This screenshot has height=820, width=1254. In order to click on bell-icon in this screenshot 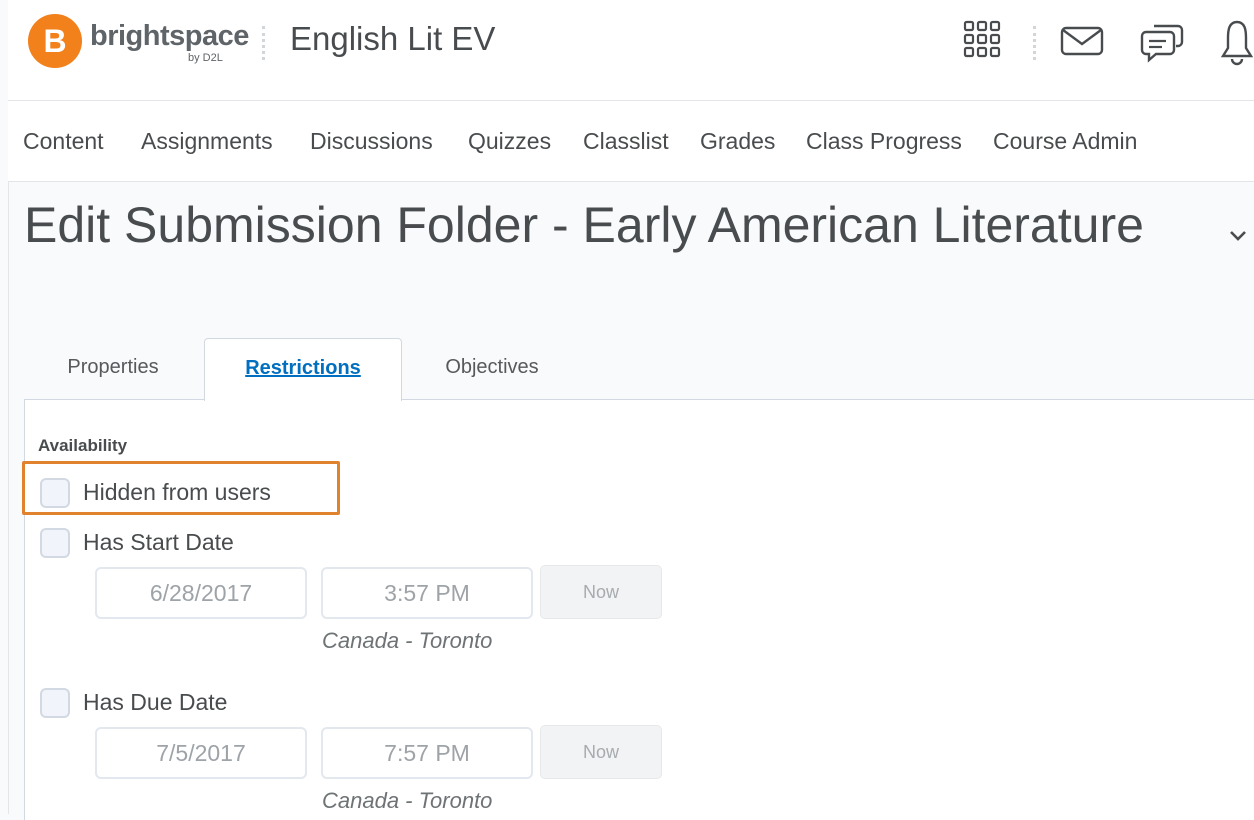, I will do `click(1237, 44)`.